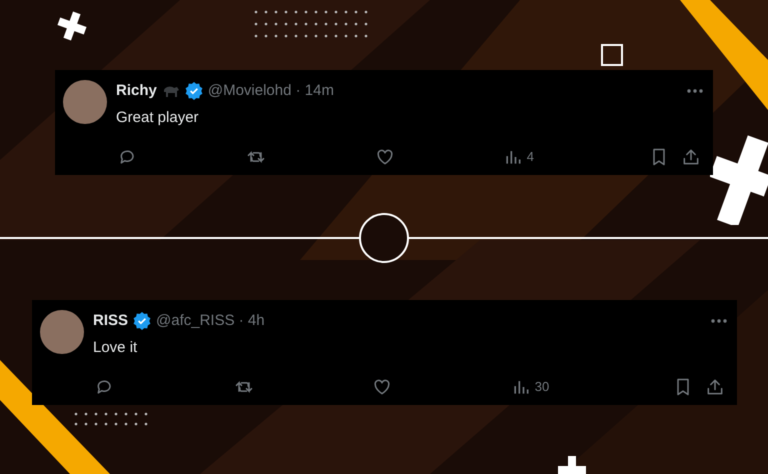 This screenshot has width=768, height=474. What do you see at coordinates (271, 91) in the screenshot?
I see `handle-and-time: @Movielohd · 14m` at bounding box center [271, 91].